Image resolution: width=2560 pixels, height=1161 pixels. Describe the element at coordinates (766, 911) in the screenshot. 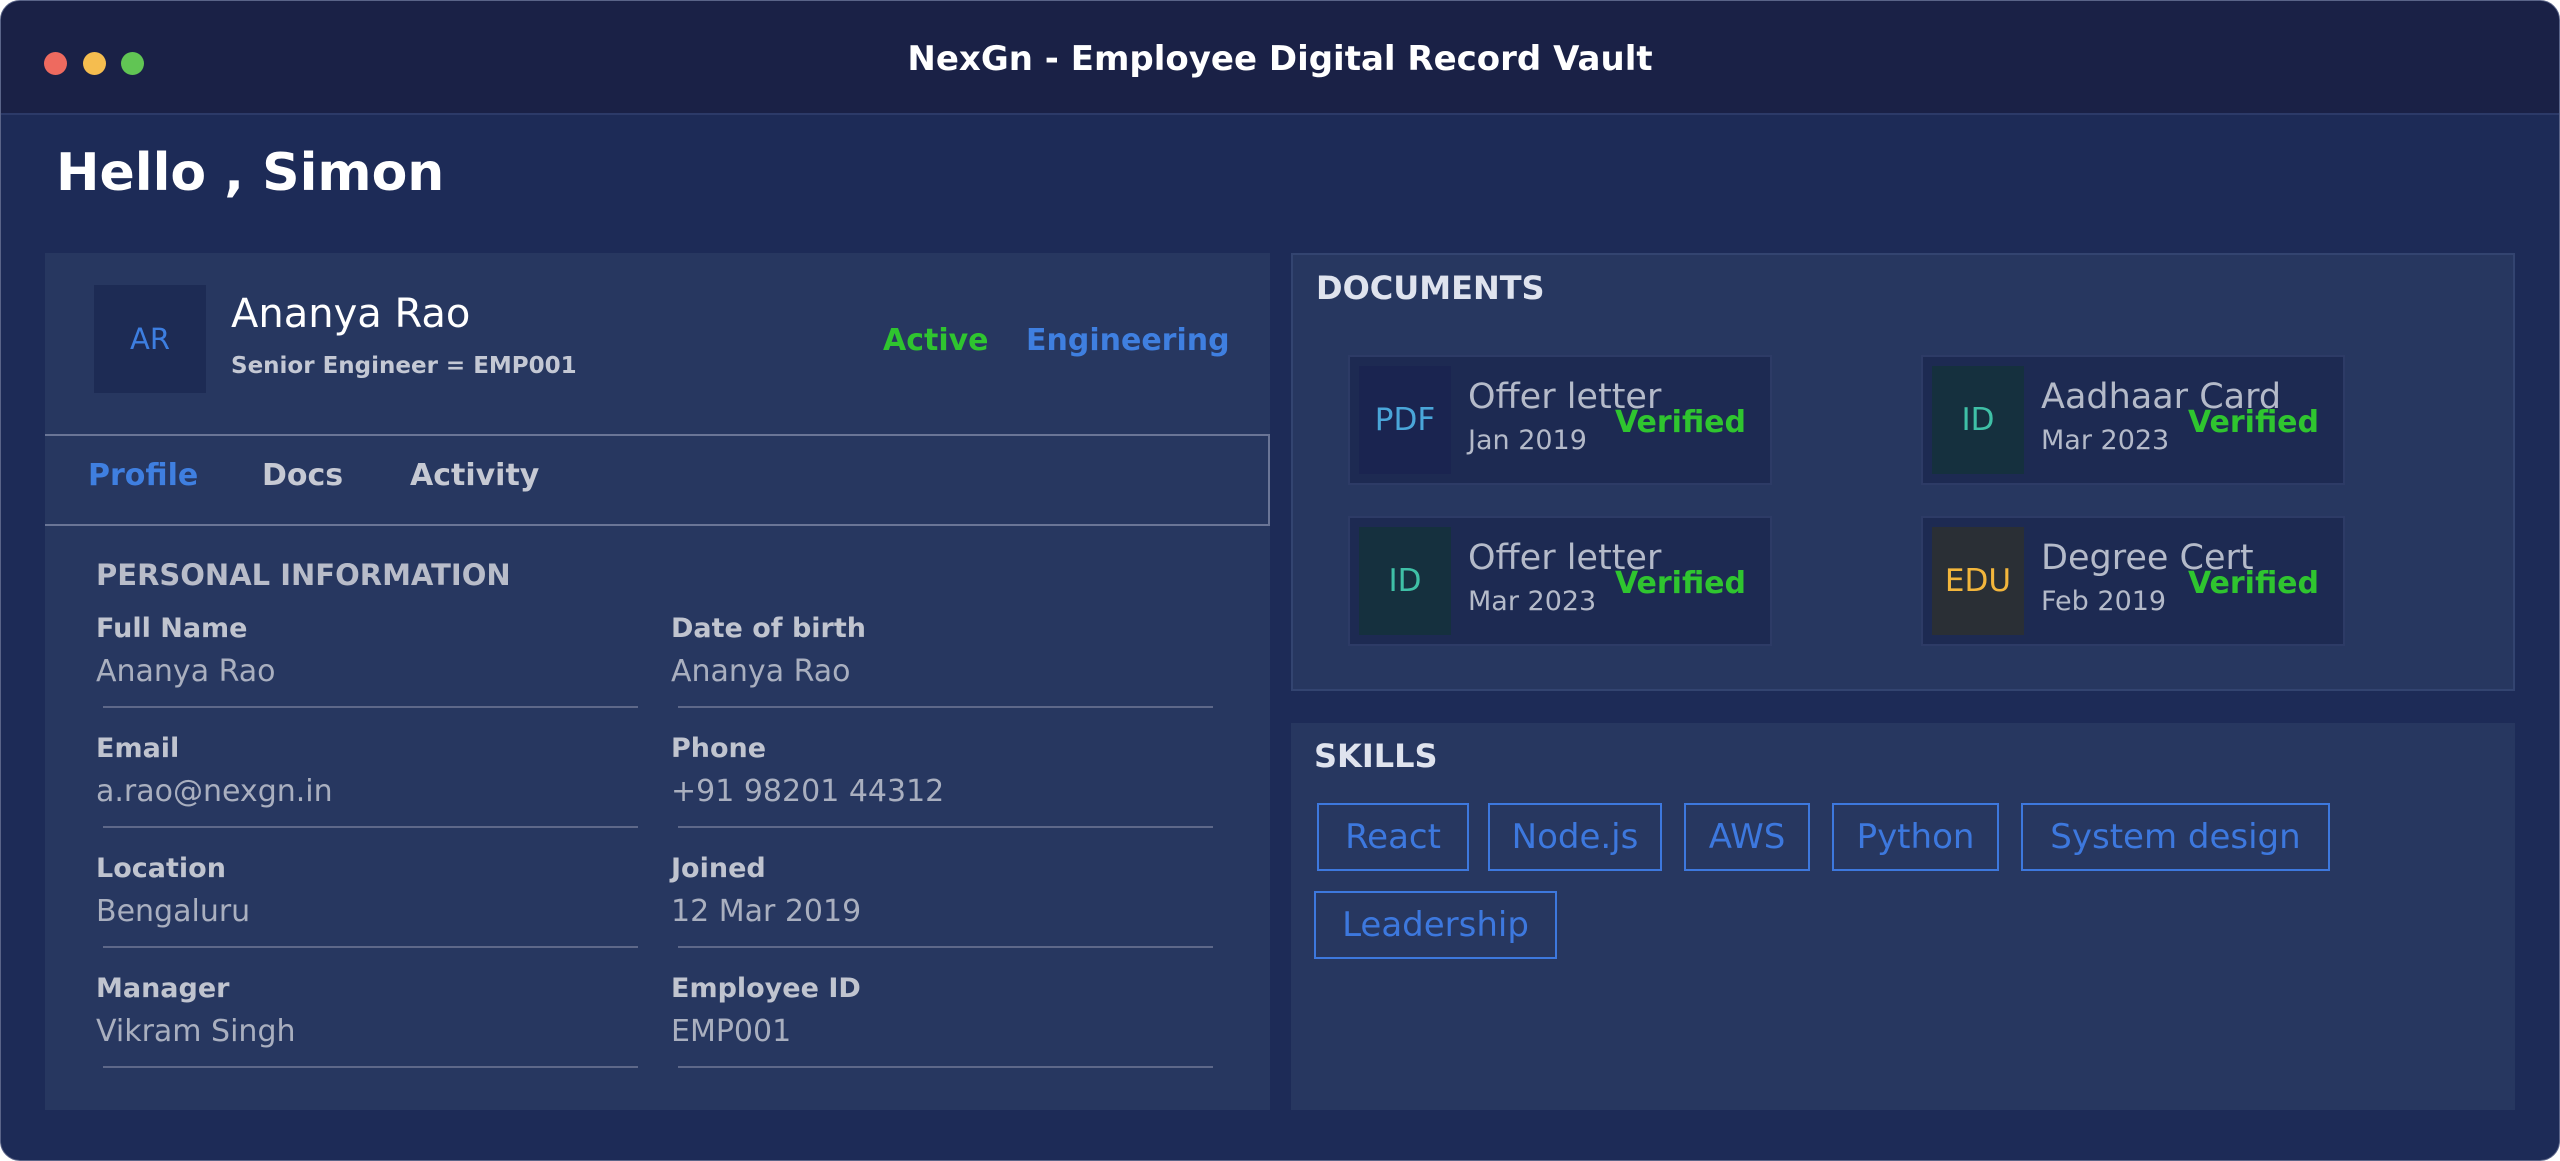

I see `field-value: 12 Mar 2019` at that location.